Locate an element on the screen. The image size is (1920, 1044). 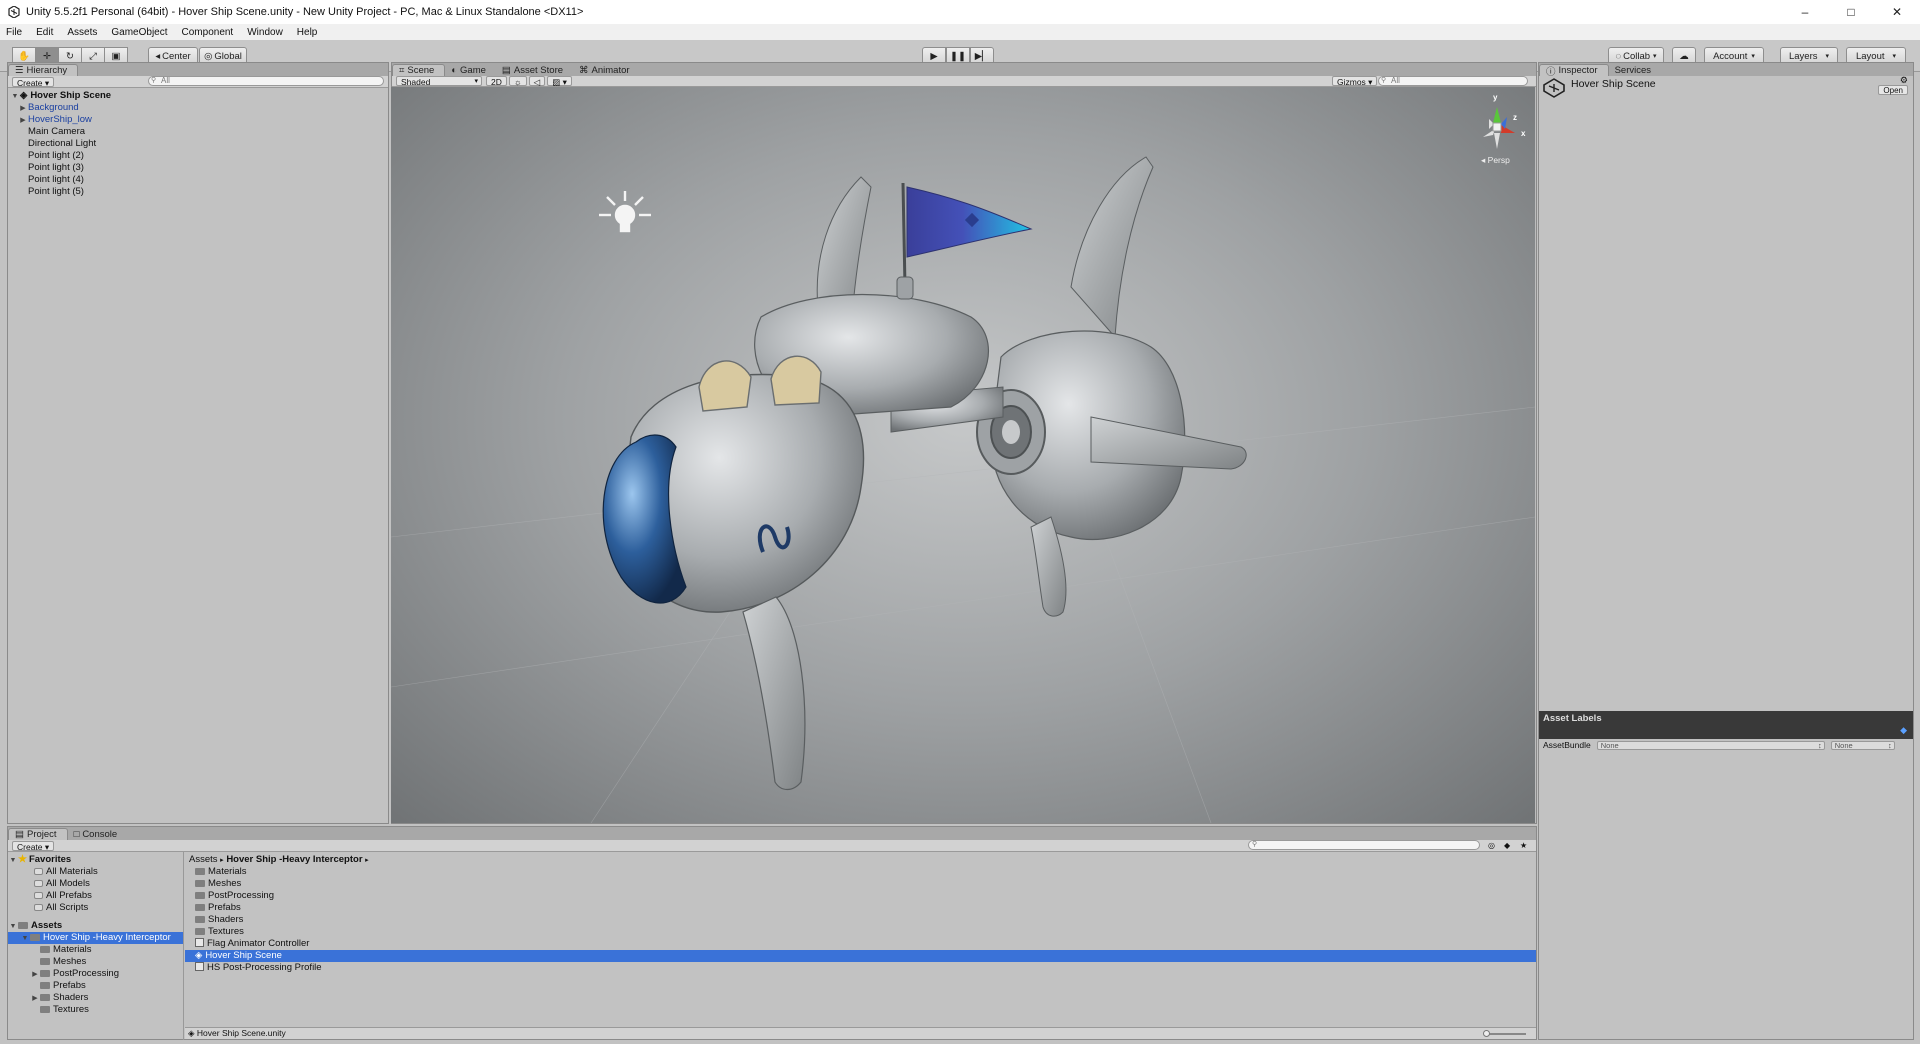
tab-inspector-label: Inspector is located at coordinates (1578, 70).